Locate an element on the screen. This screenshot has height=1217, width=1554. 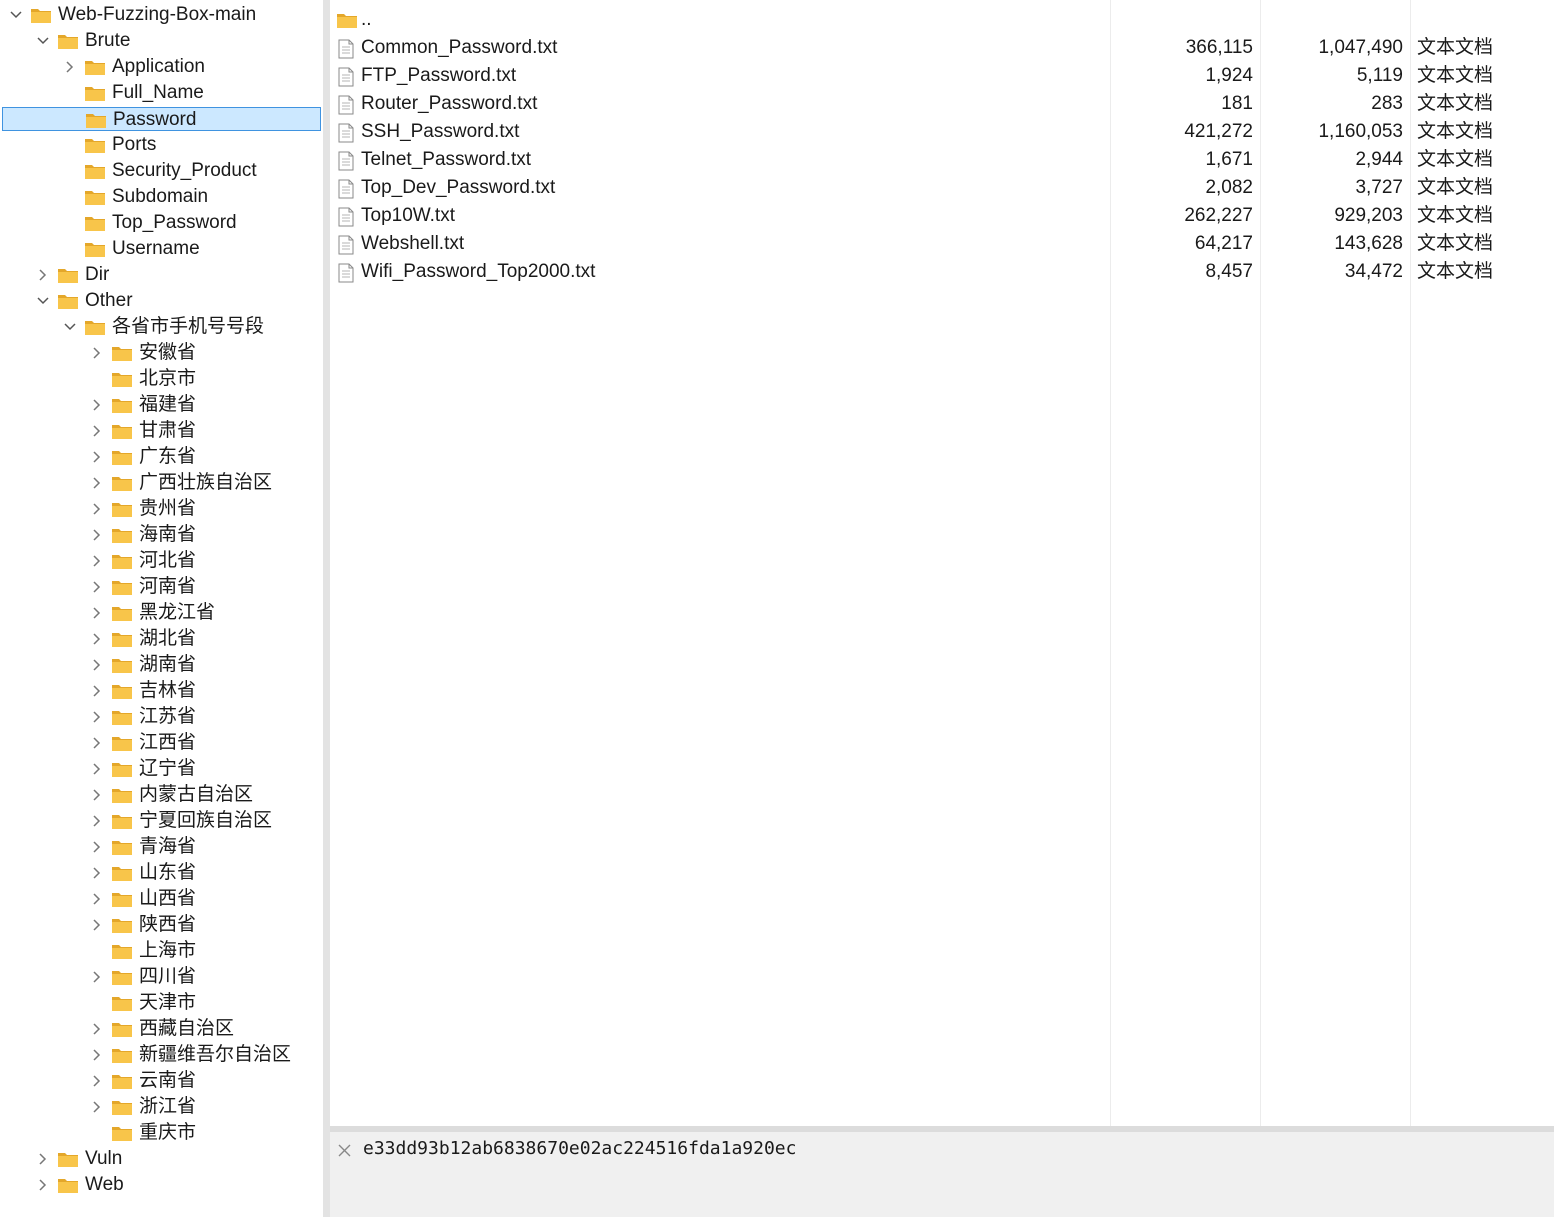
tree-item: 四川省 is located at coordinates (161, 977).